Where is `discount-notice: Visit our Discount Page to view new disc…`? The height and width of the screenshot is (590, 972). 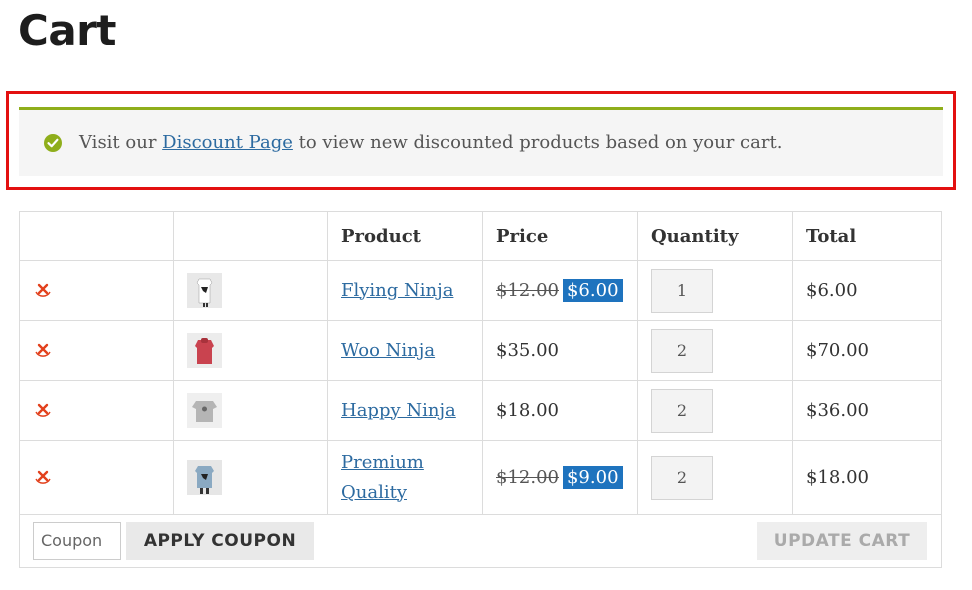
discount-notice: Visit our Discount Page to view new disc… is located at coordinates (481, 141).